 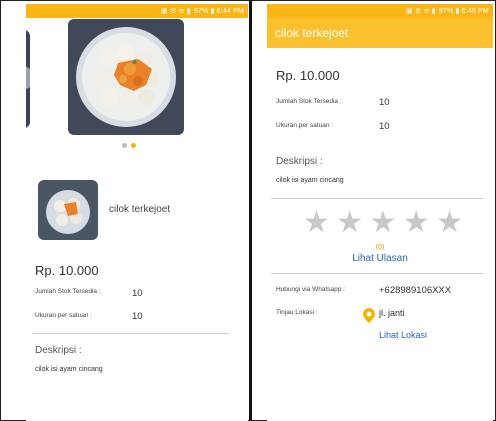 I want to click on product-thumbnail, so click(x=68, y=210).